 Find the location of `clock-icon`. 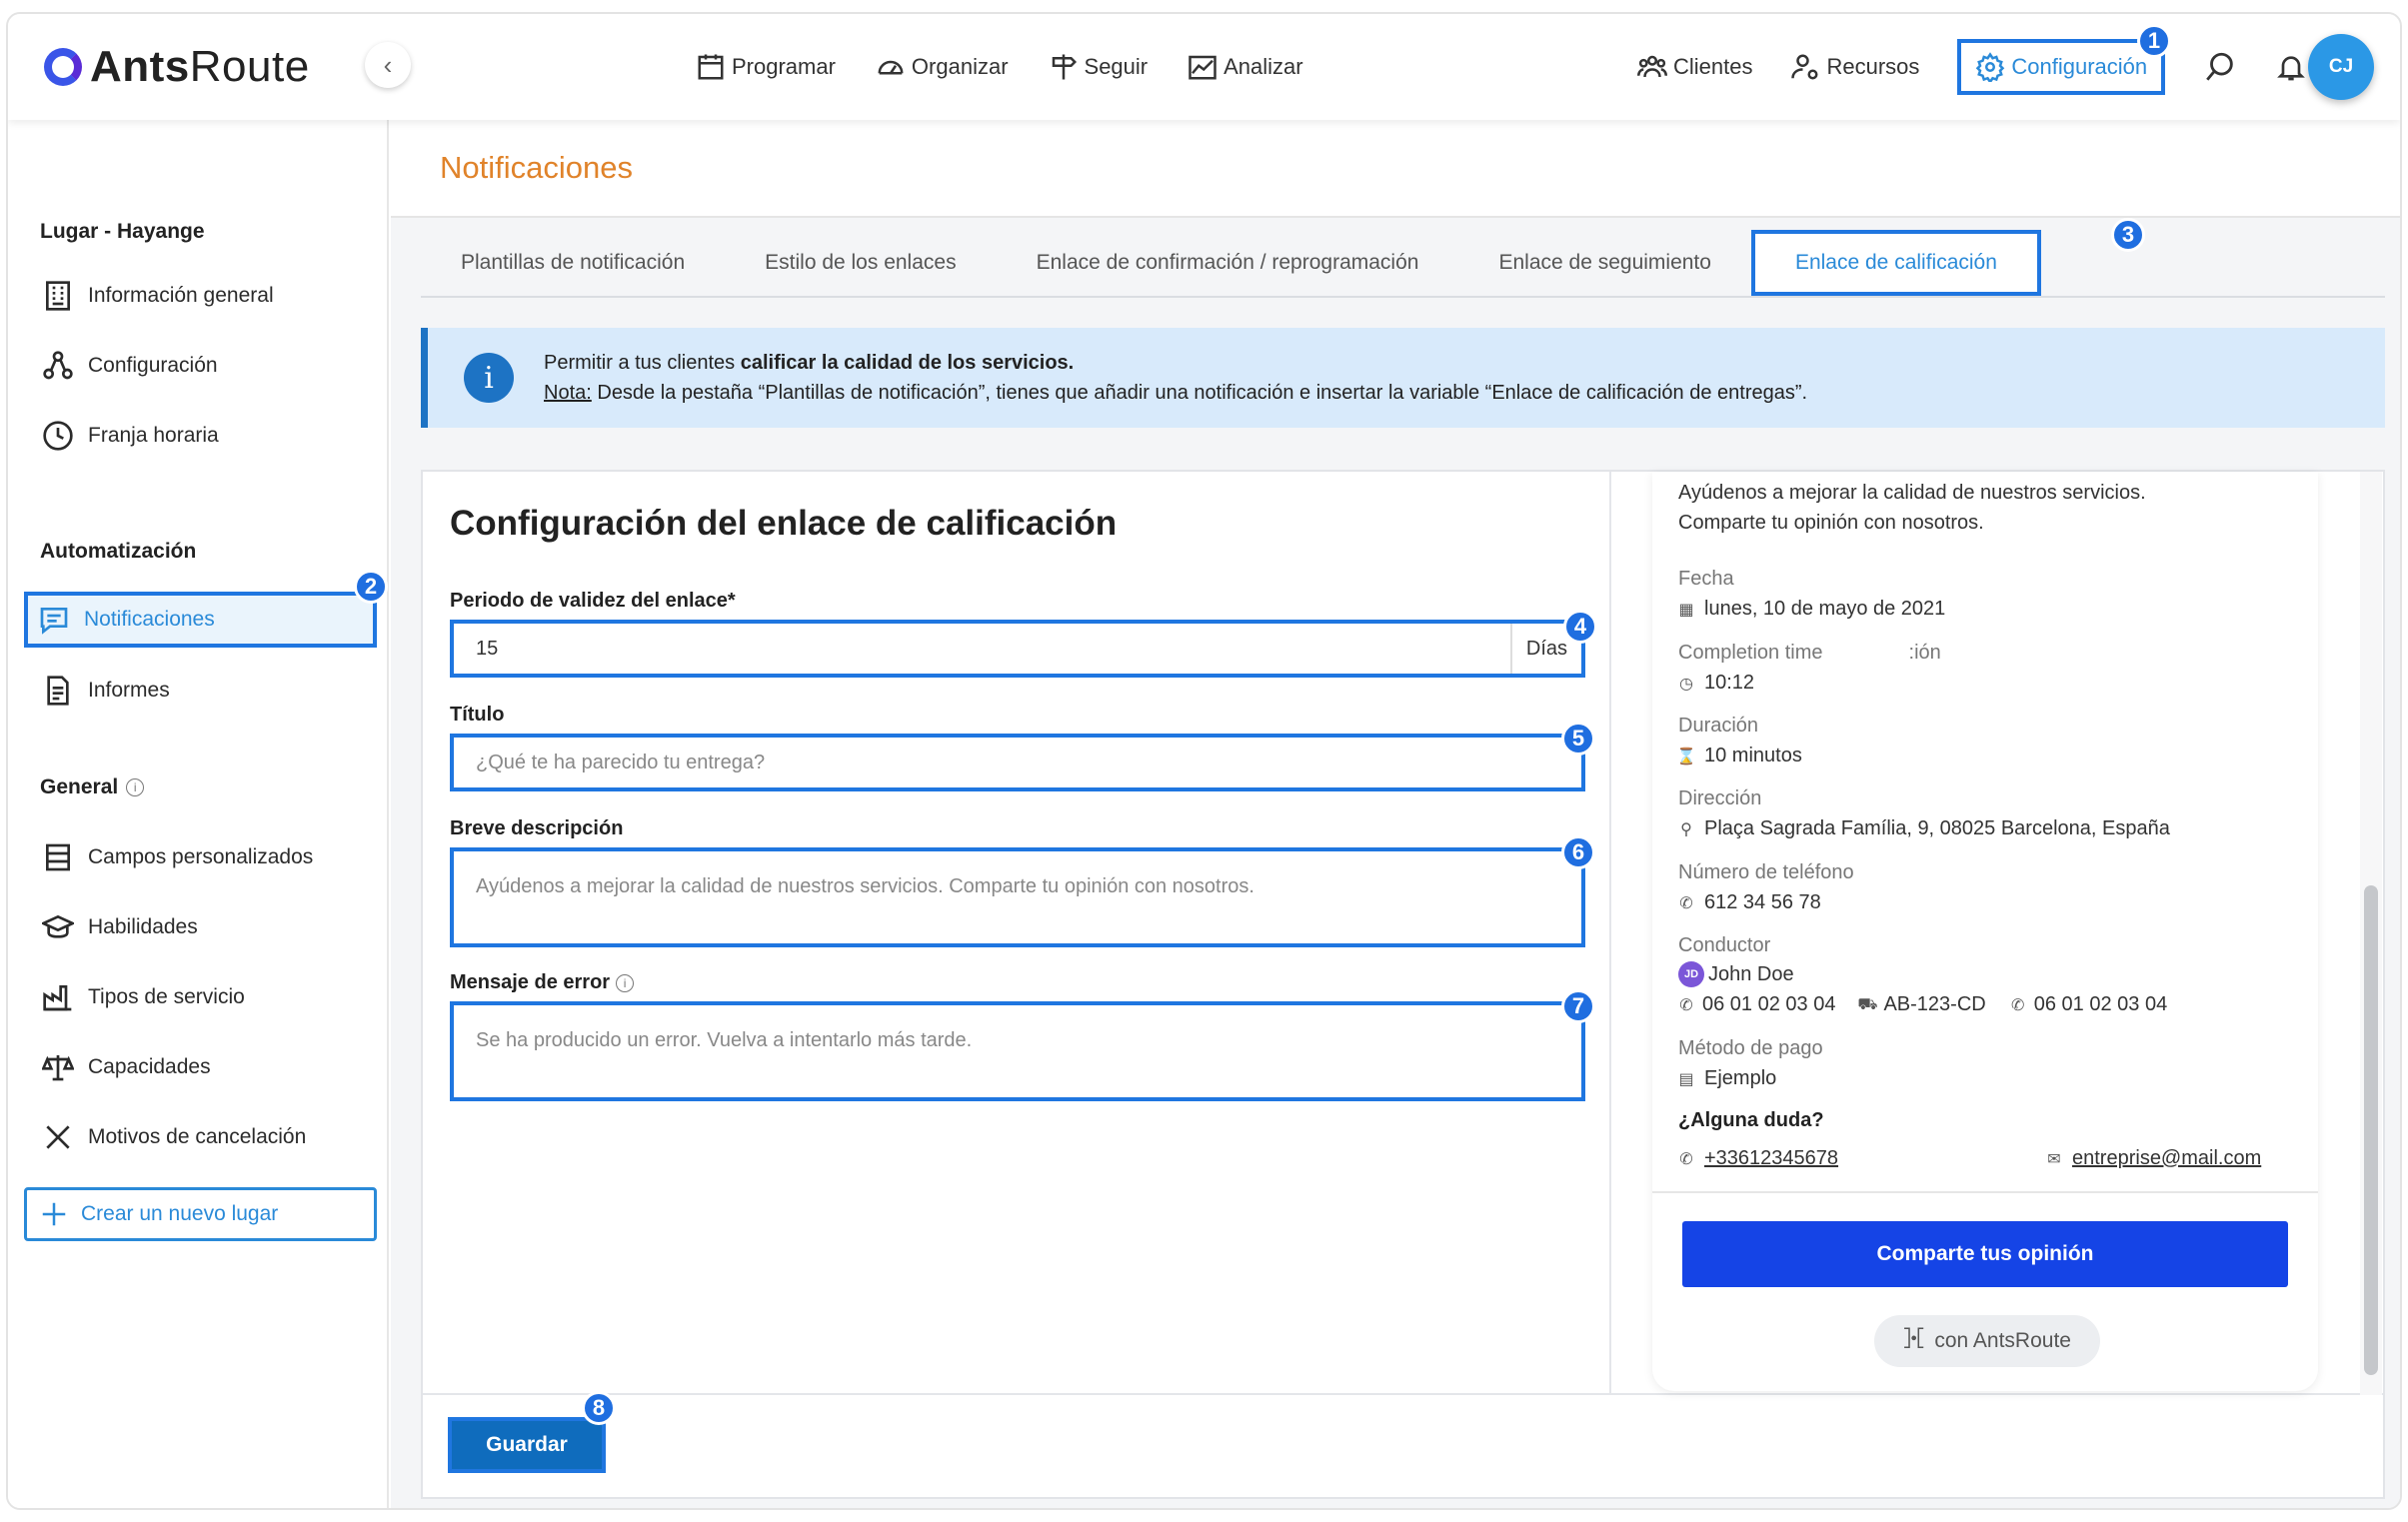

clock-icon is located at coordinates (58, 436).